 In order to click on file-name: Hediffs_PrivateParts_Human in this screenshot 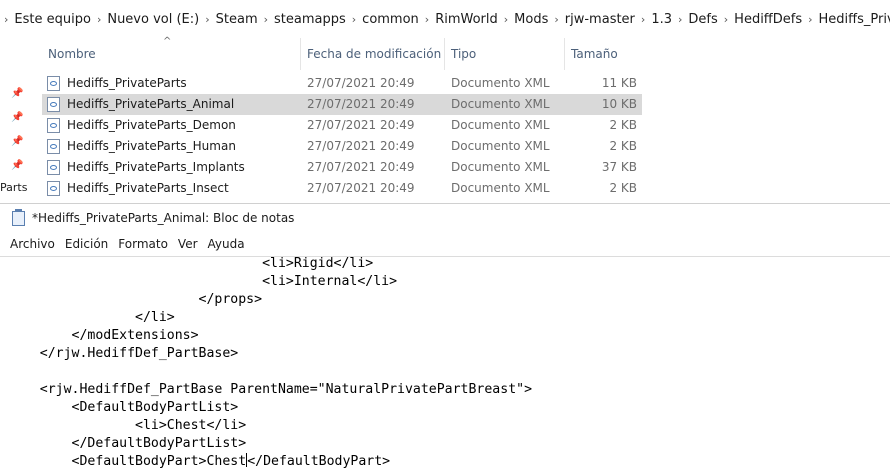, I will do `click(151, 146)`.